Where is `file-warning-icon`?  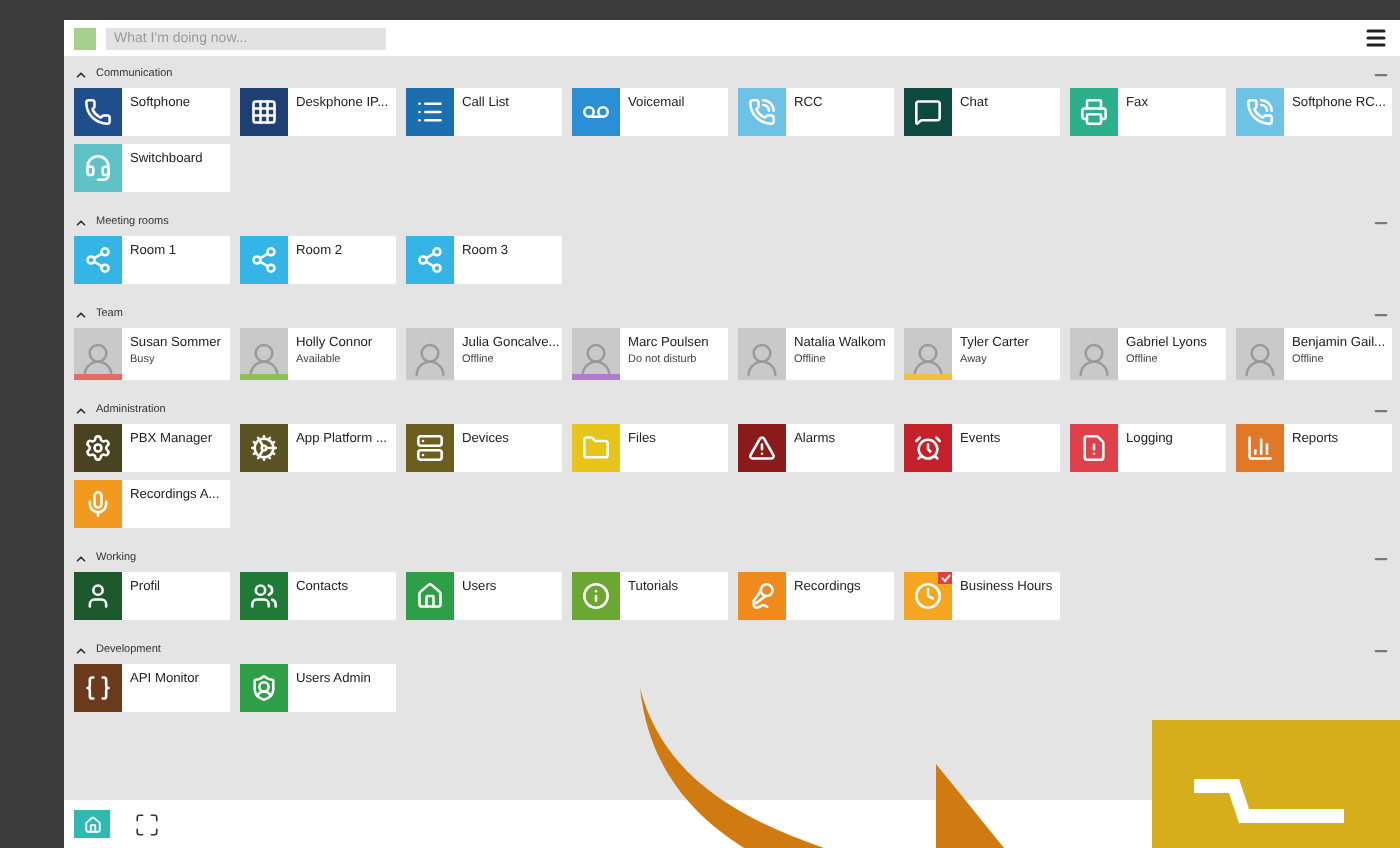
file-warning-icon is located at coordinates (1094, 448).